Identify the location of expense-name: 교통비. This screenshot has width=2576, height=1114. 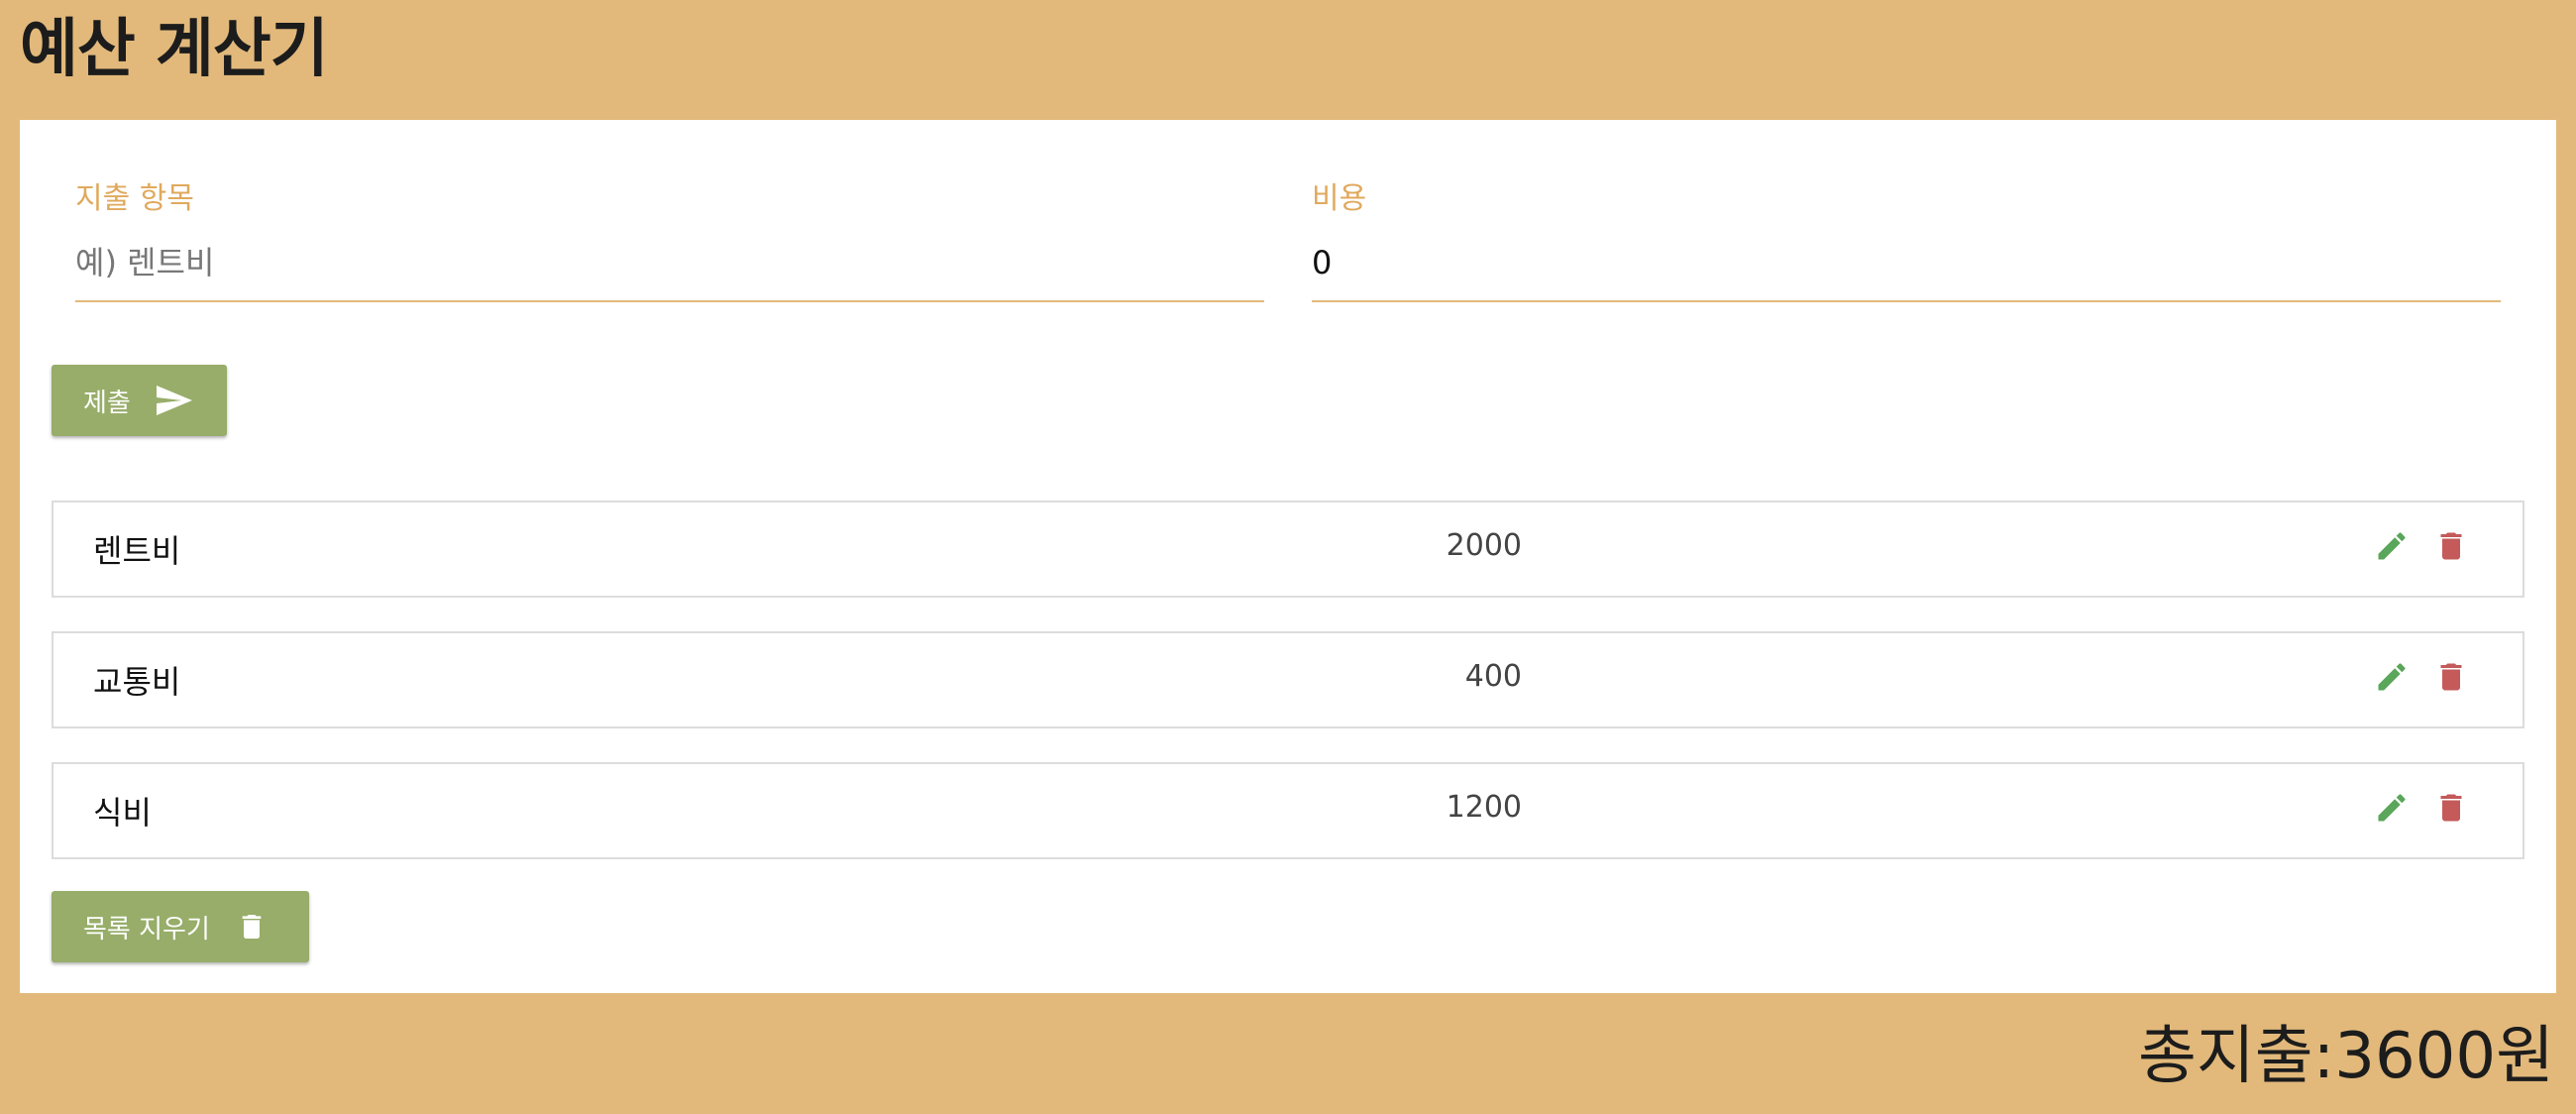
(137, 682).